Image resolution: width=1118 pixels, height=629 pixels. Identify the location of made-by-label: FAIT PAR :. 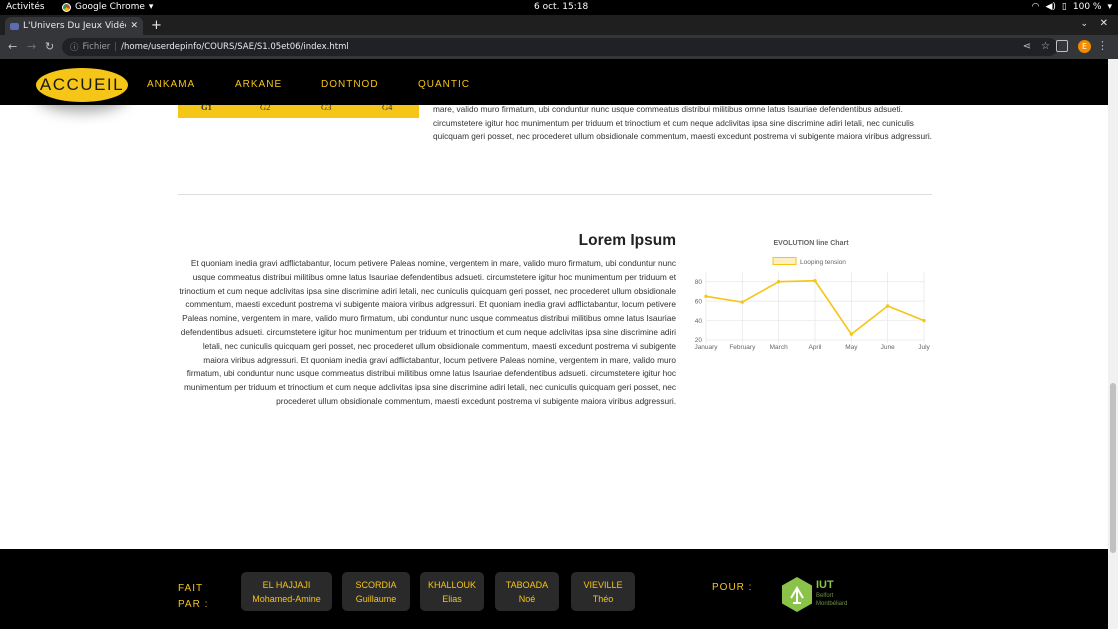
(193, 597).